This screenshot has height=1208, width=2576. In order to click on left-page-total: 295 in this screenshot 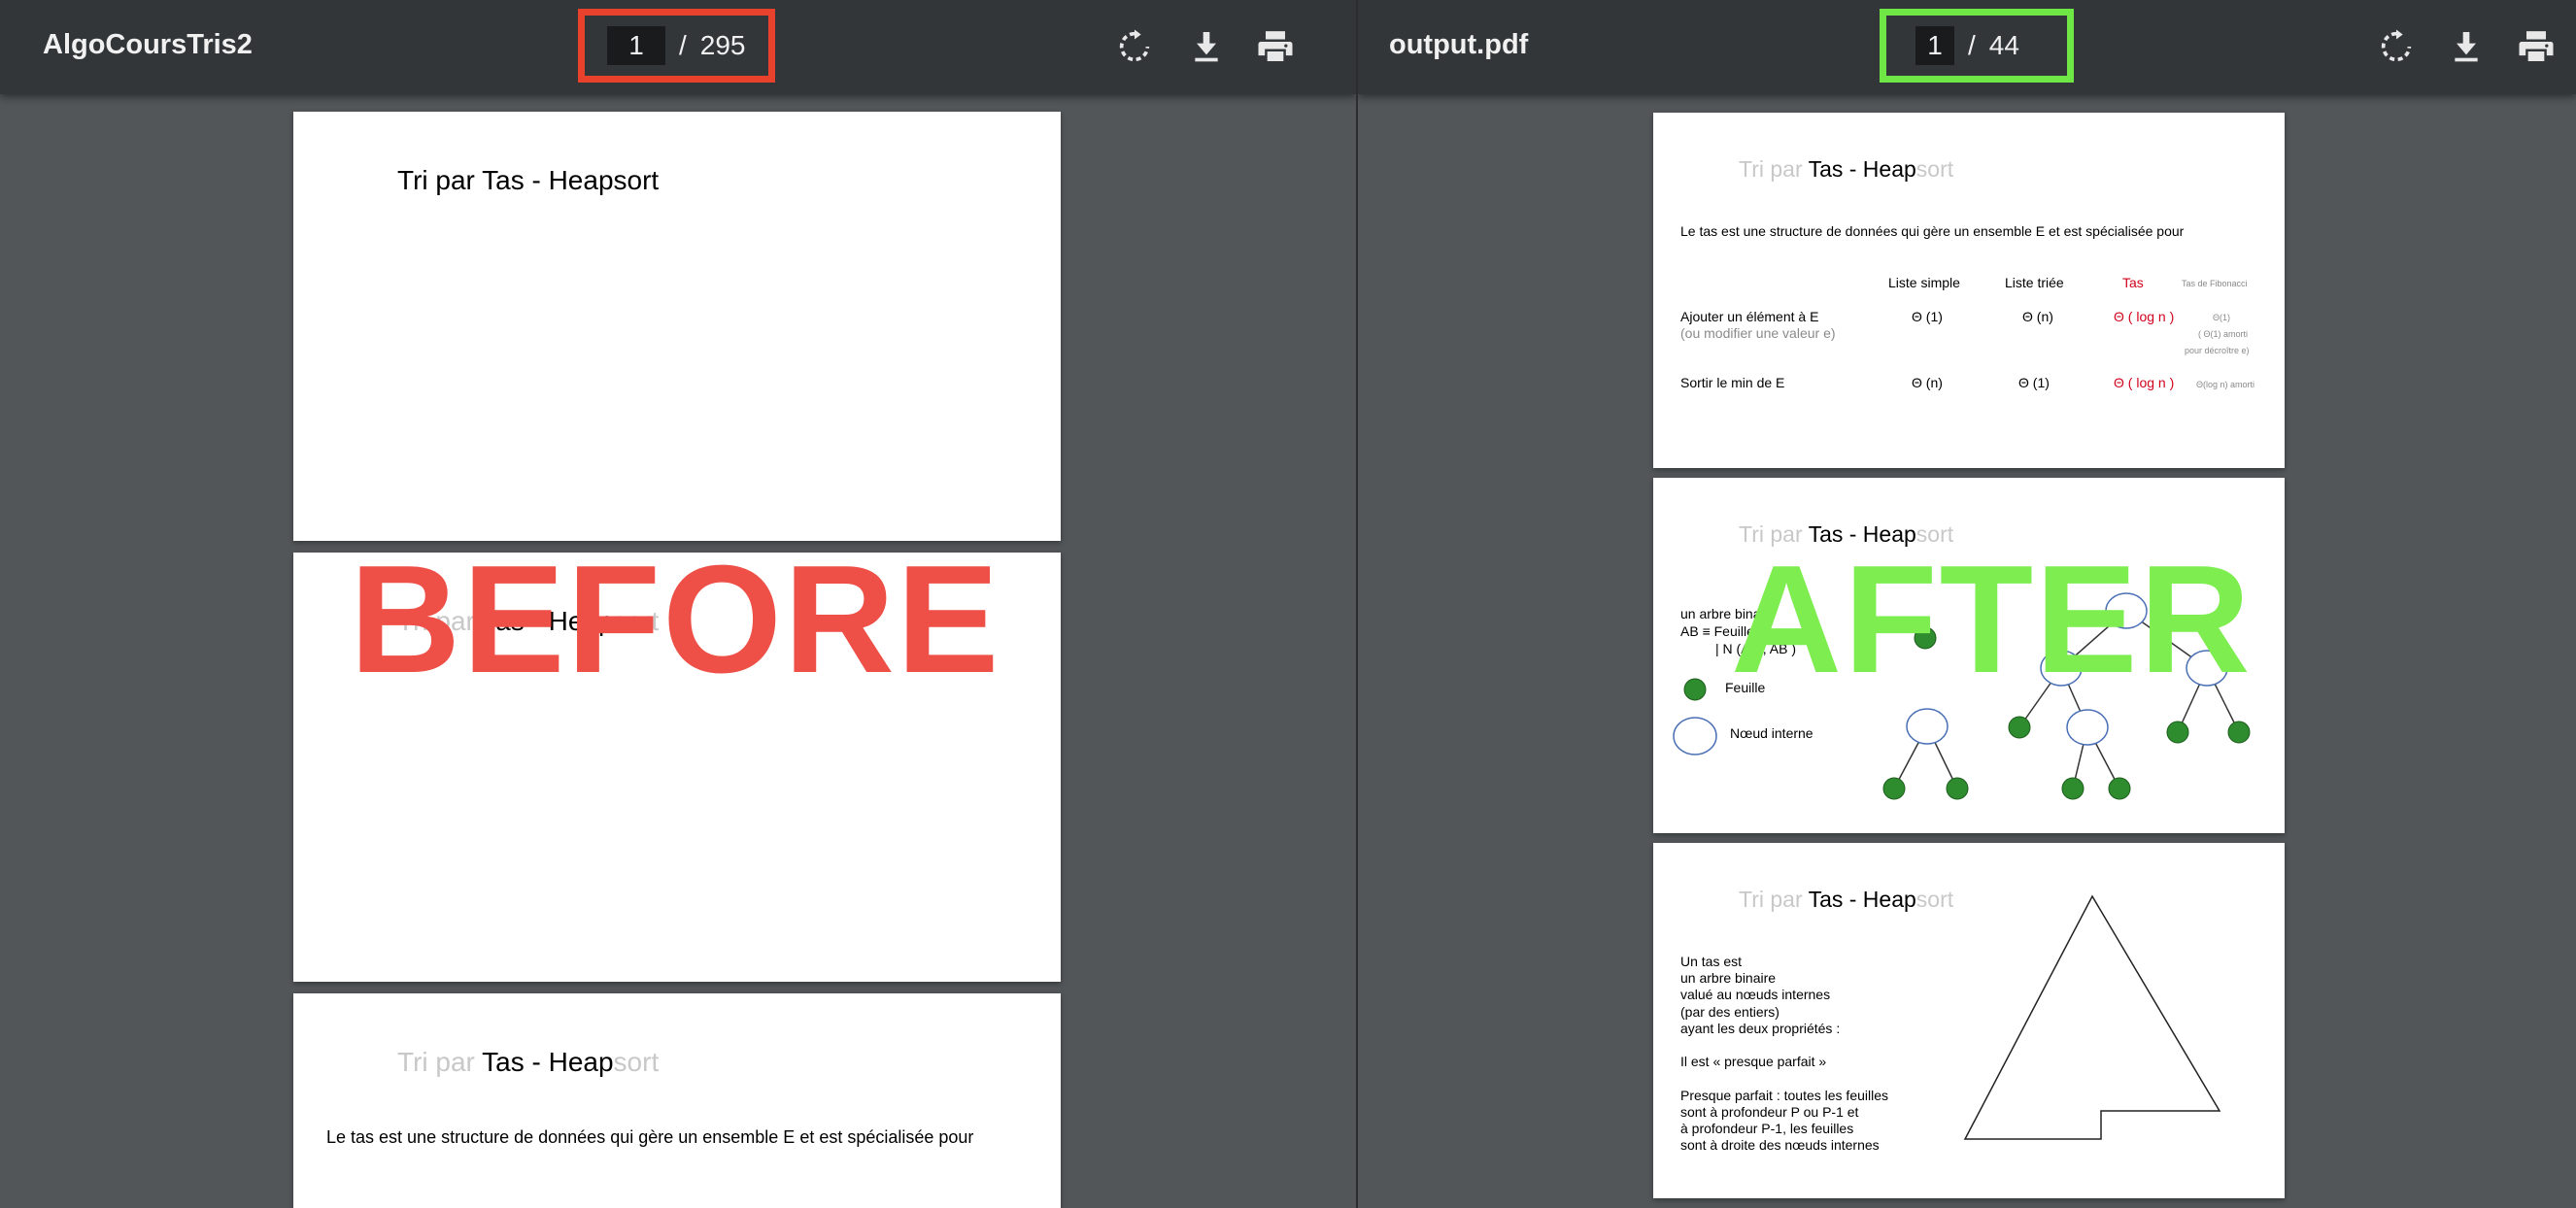, I will do `click(722, 45)`.